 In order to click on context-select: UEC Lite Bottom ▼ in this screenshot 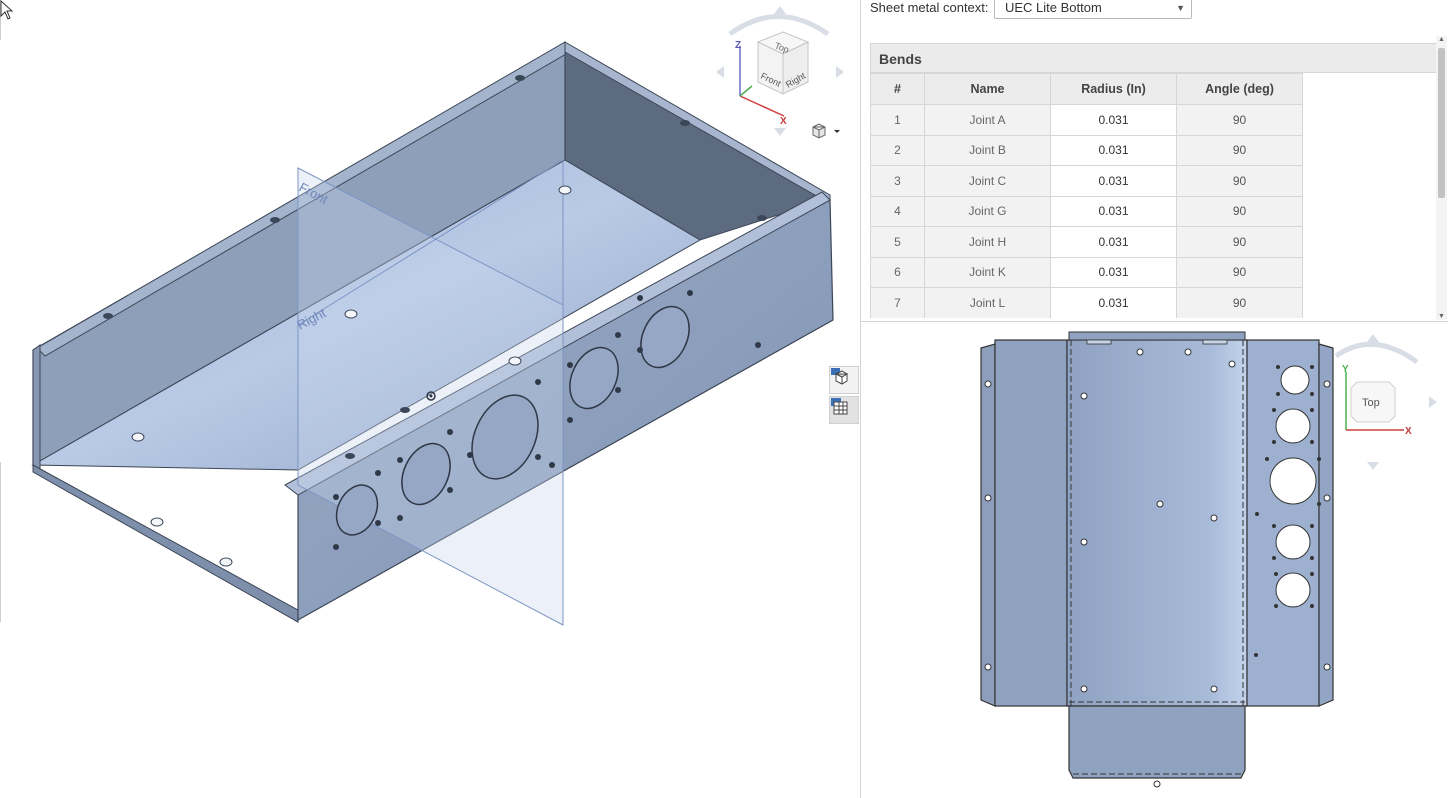, I will do `click(1093, 9)`.